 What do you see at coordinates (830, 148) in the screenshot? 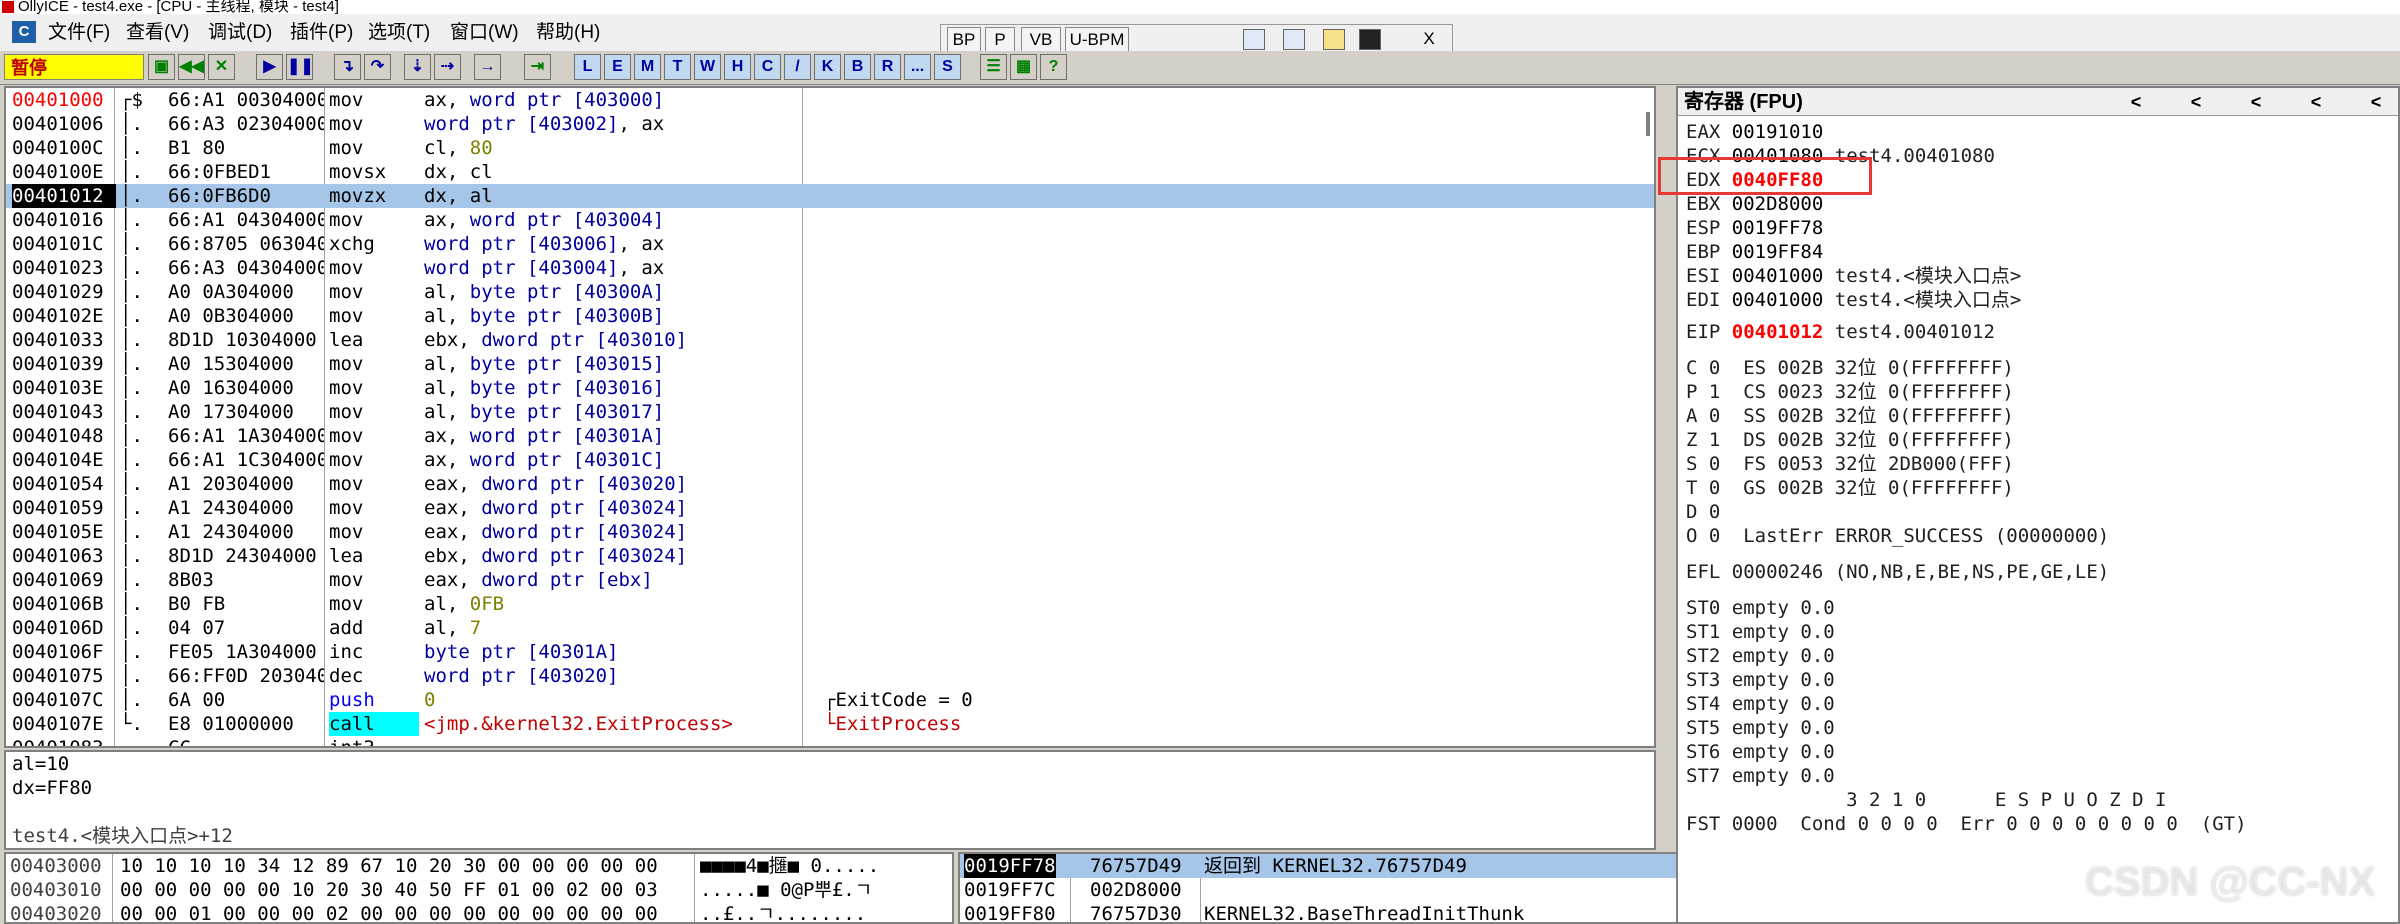
I see `disasm-row: 0040100C │. B1 80 mov cl, 80` at bounding box center [830, 148].